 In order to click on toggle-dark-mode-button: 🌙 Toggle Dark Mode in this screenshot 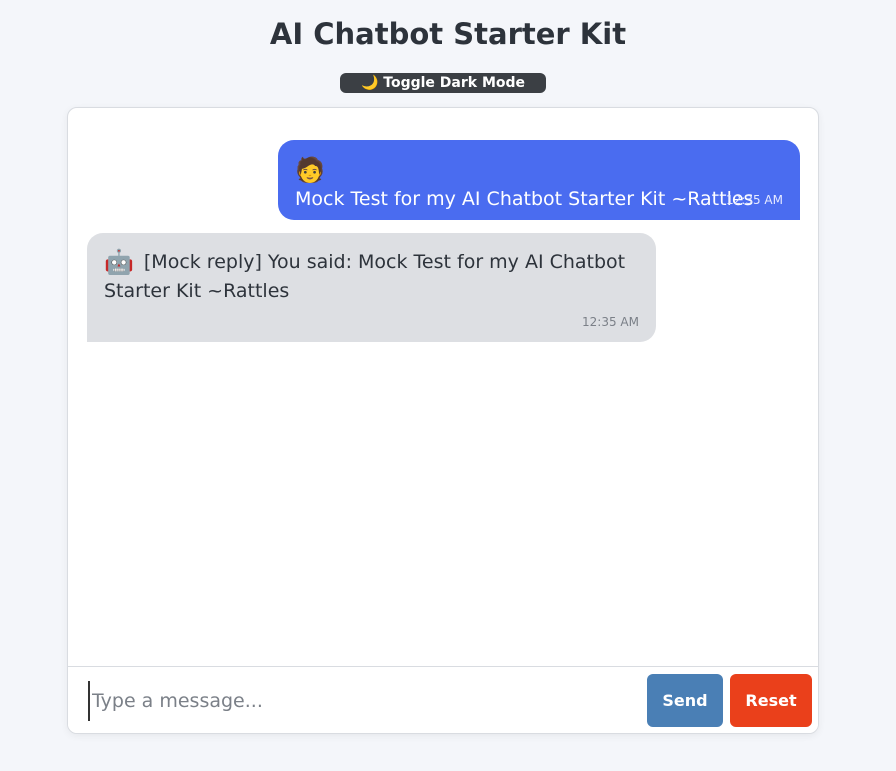, I will do `click(443, 83)`.